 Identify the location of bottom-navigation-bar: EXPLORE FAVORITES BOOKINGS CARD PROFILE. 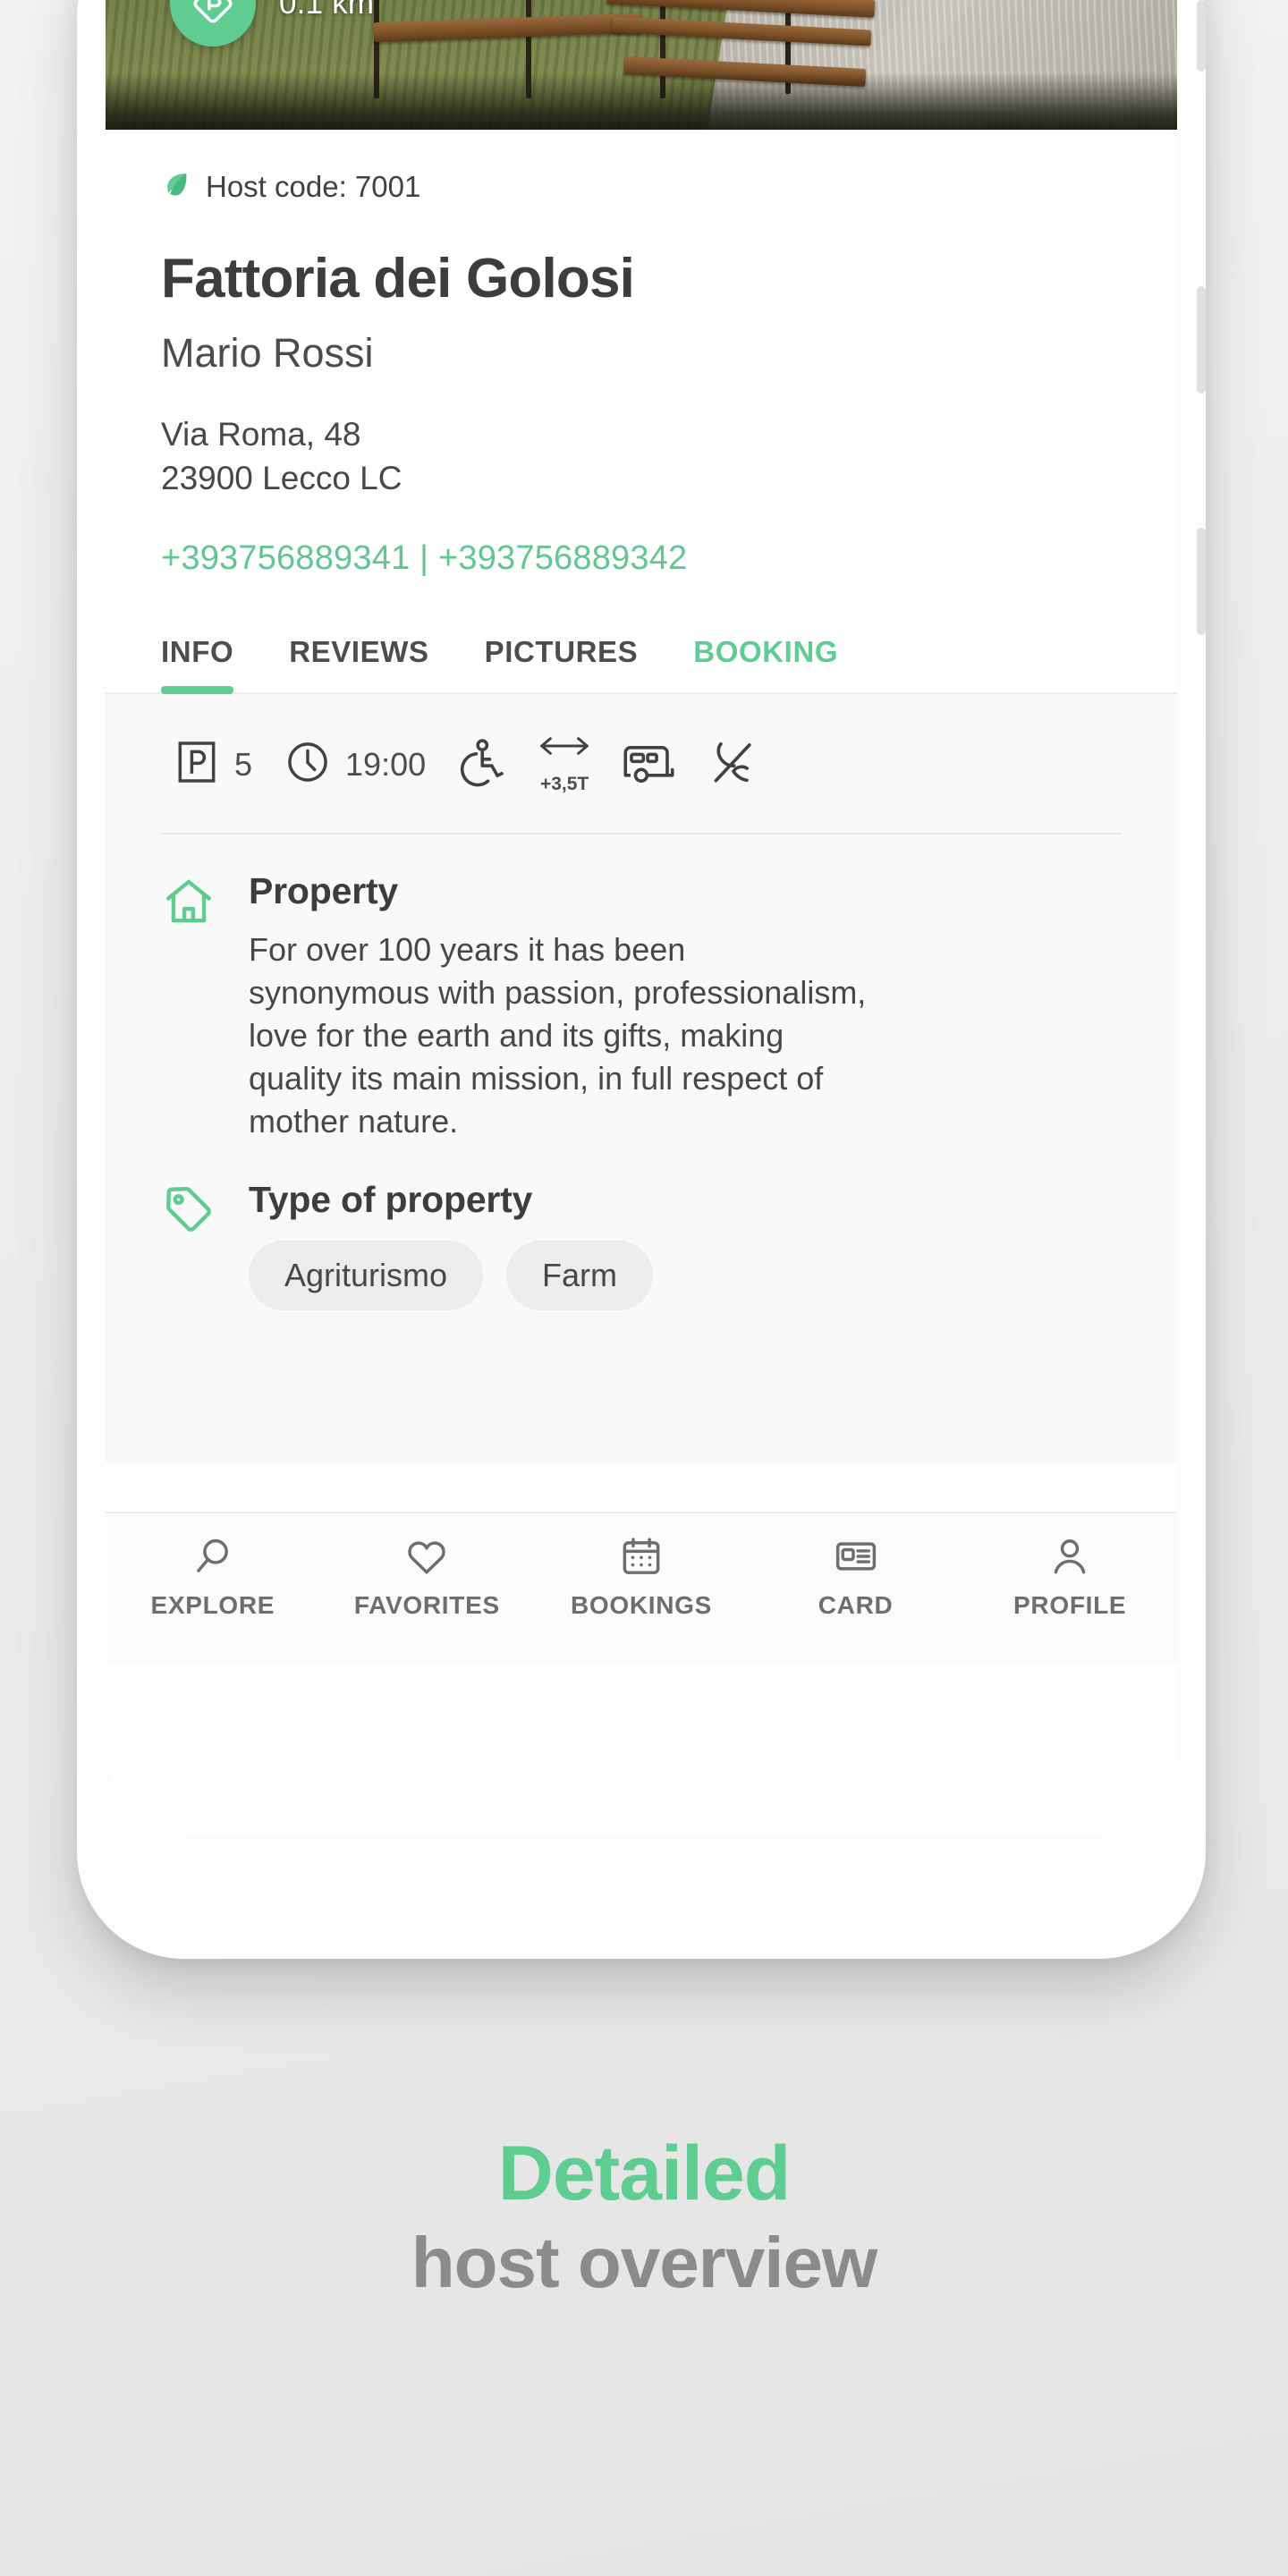
(641, 1588).